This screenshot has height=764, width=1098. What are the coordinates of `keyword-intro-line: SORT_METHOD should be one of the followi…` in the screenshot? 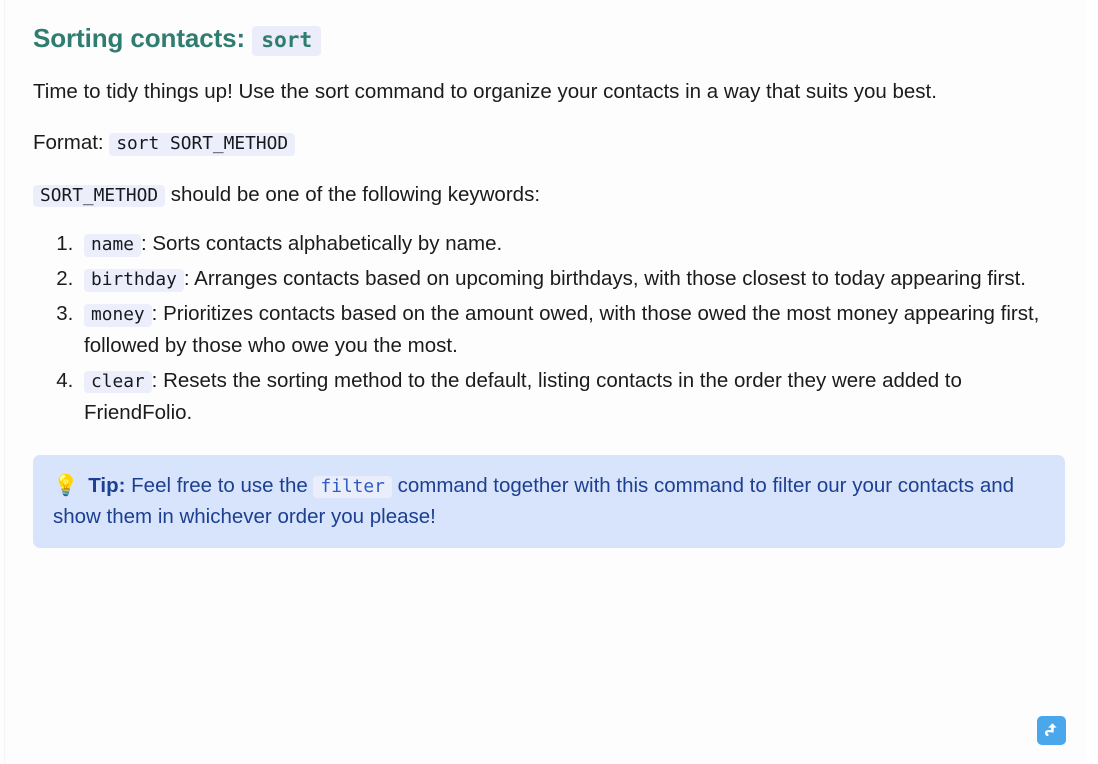 It's located at (549, 194).